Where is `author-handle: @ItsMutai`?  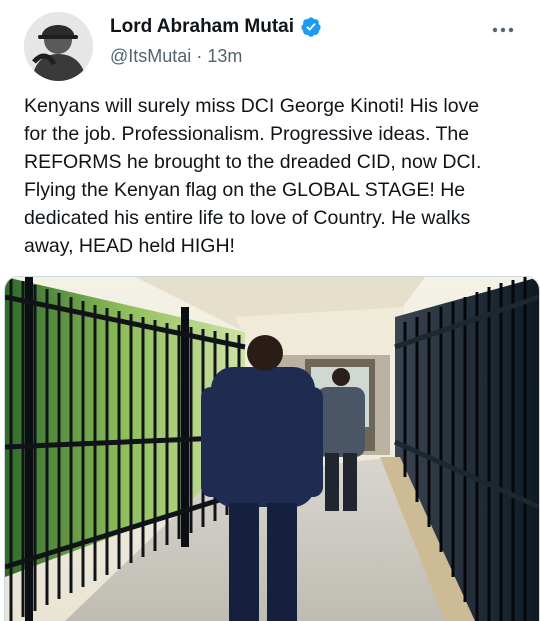 author-handle: @ItsMutai is located at coordinates (150, 56).